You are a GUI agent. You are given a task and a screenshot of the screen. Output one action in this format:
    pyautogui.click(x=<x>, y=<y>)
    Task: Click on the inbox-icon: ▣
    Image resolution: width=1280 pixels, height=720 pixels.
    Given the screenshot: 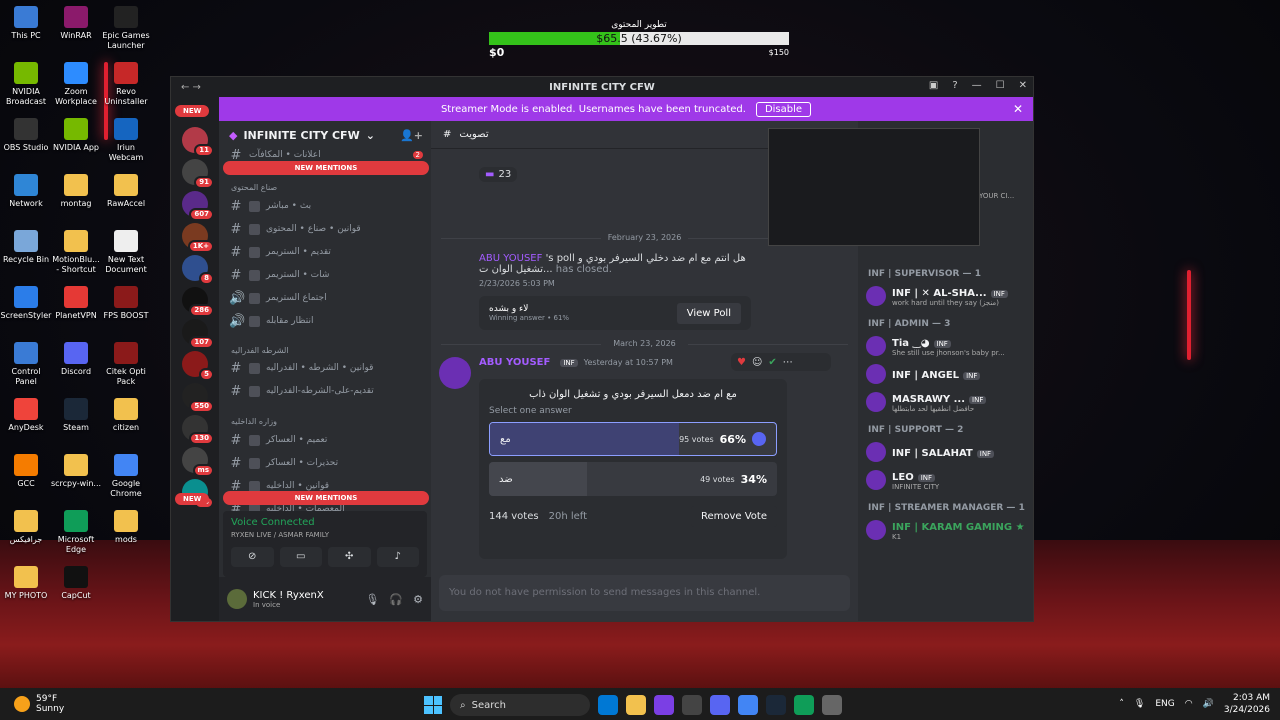 What is the action you would take?
    pyautogui.click(x=933, y=85)
    